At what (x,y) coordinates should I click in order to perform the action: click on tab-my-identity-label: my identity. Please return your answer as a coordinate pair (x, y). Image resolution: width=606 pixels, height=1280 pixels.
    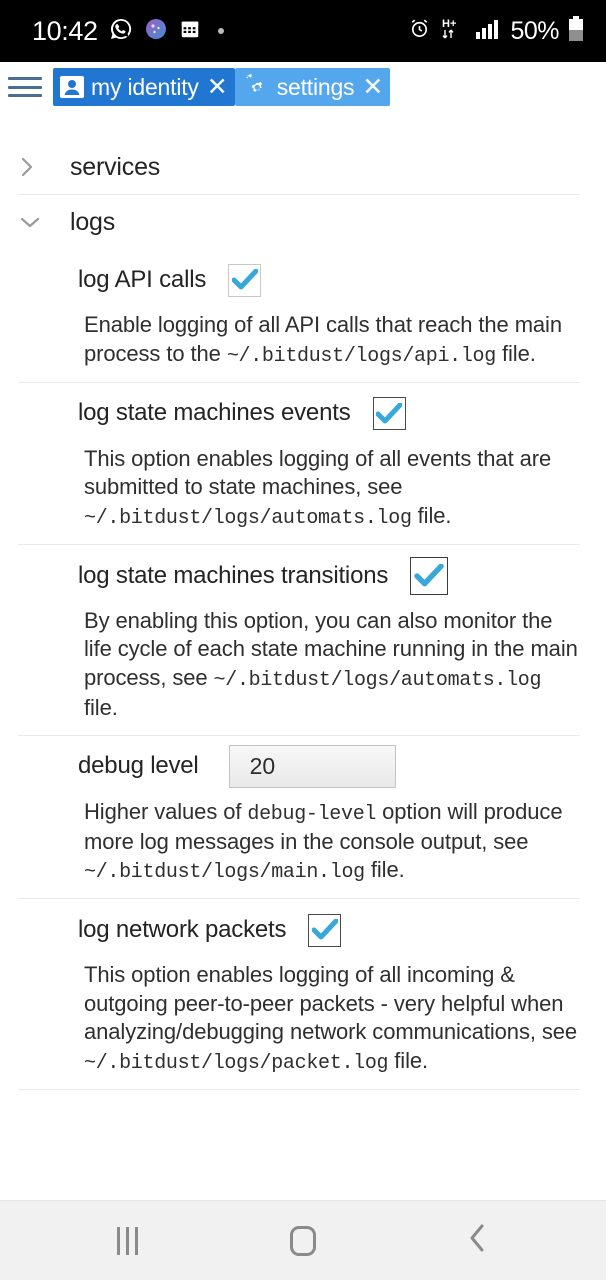
    Looking at the image, I should click on (145, 86).